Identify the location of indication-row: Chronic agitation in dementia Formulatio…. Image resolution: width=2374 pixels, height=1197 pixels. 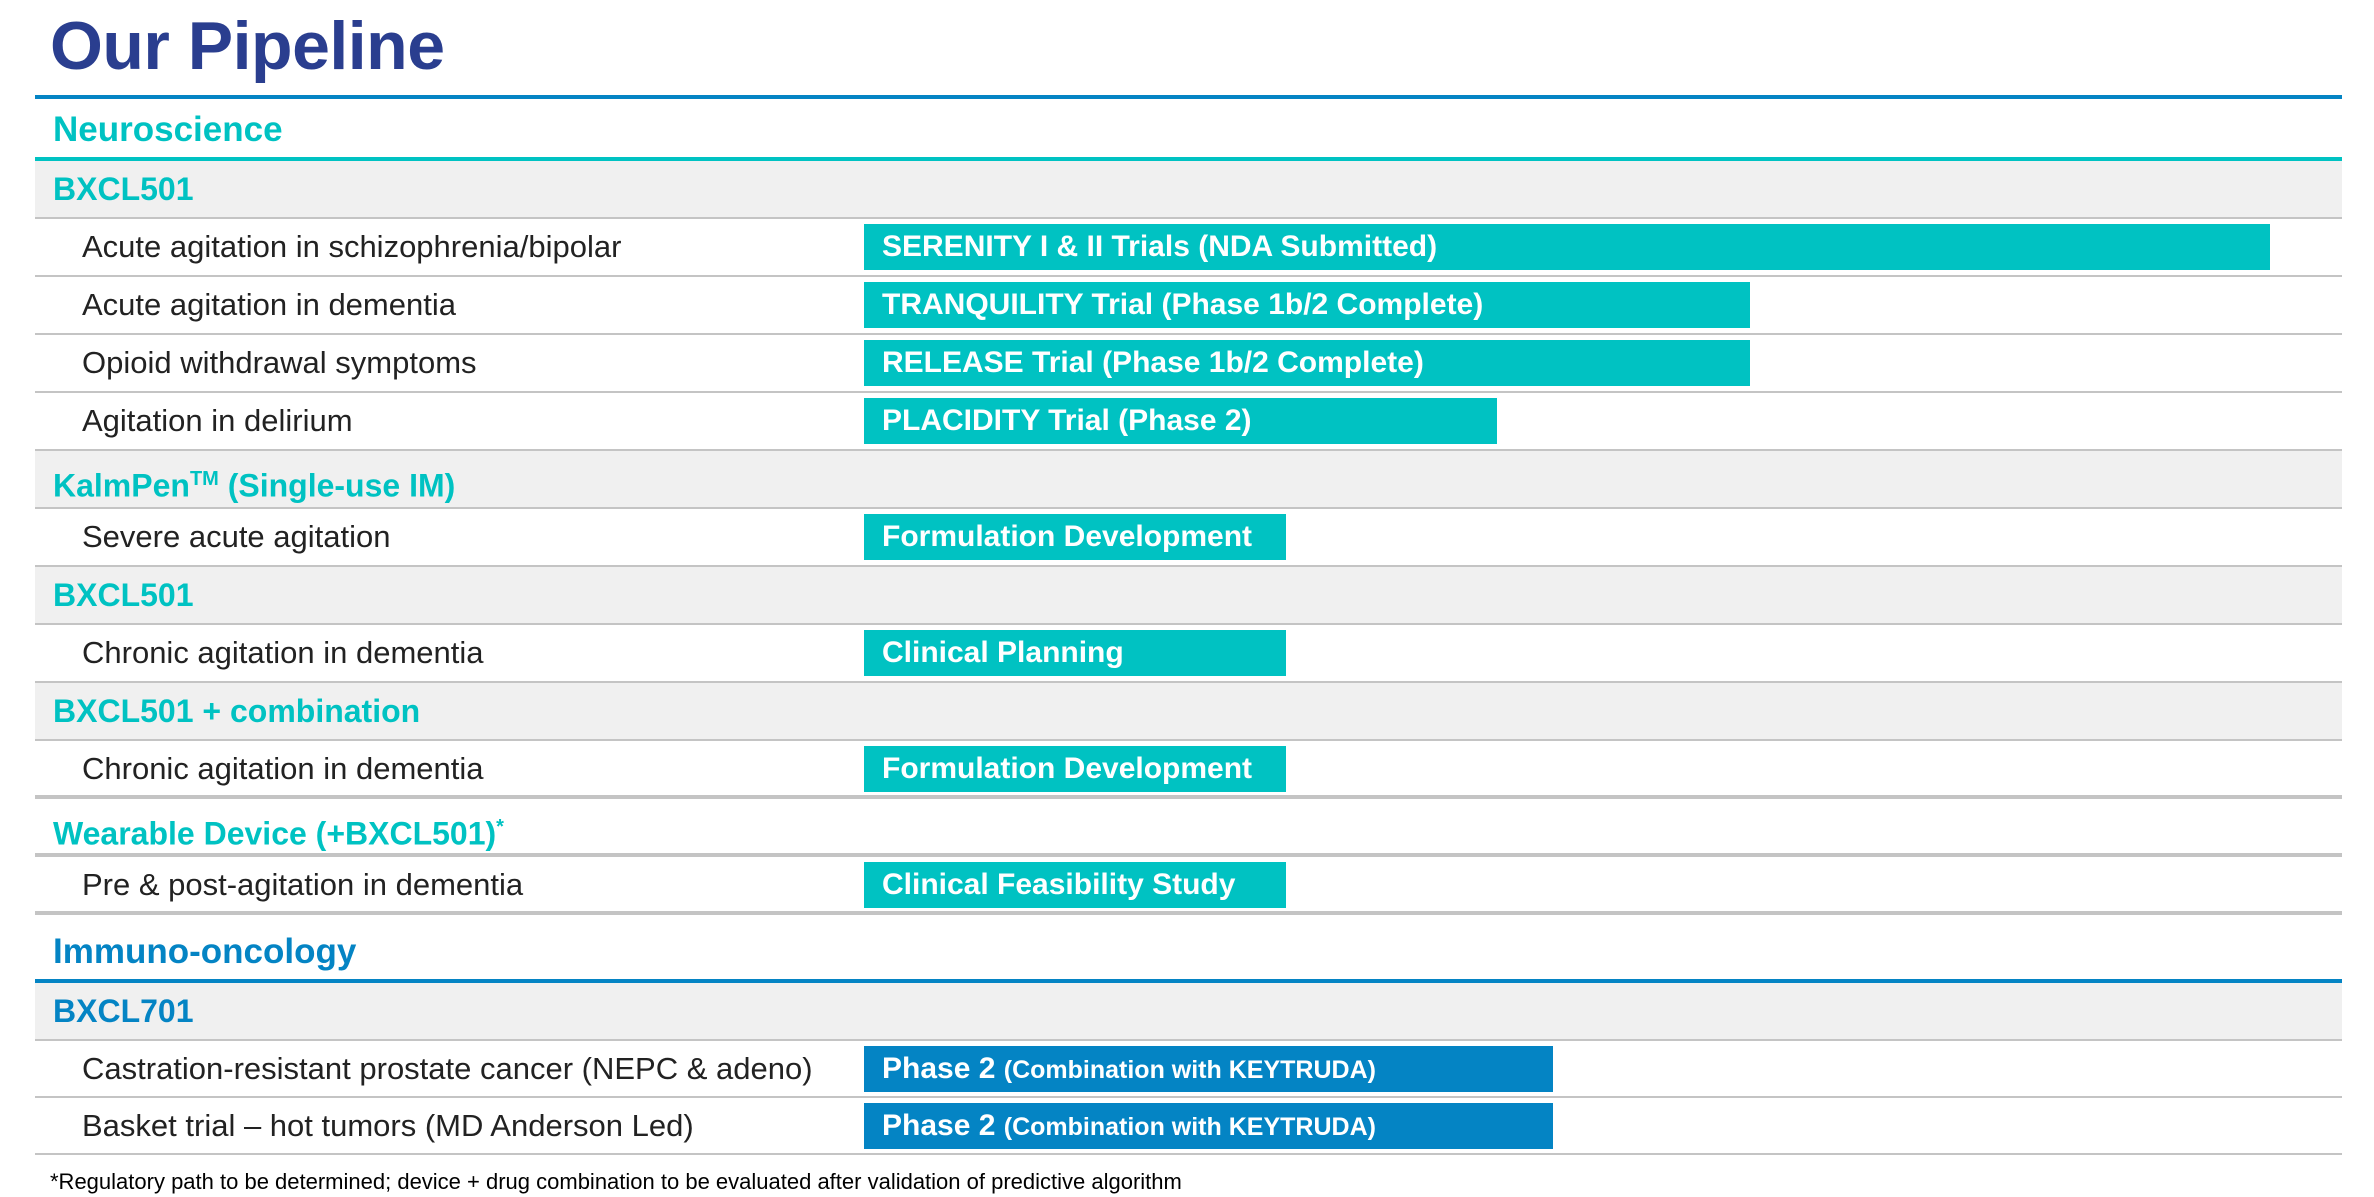
(1188, 770).